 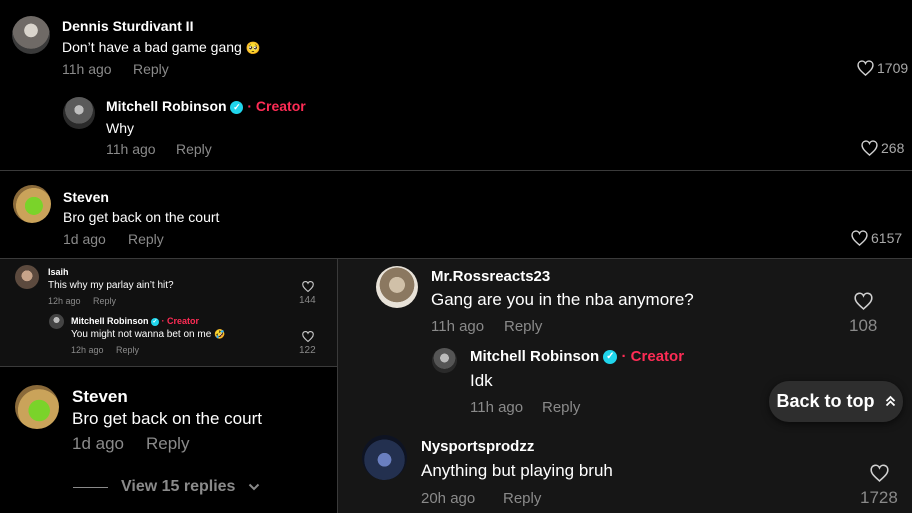 I want to click on comment-body: Why, so click(x=120, y=128).